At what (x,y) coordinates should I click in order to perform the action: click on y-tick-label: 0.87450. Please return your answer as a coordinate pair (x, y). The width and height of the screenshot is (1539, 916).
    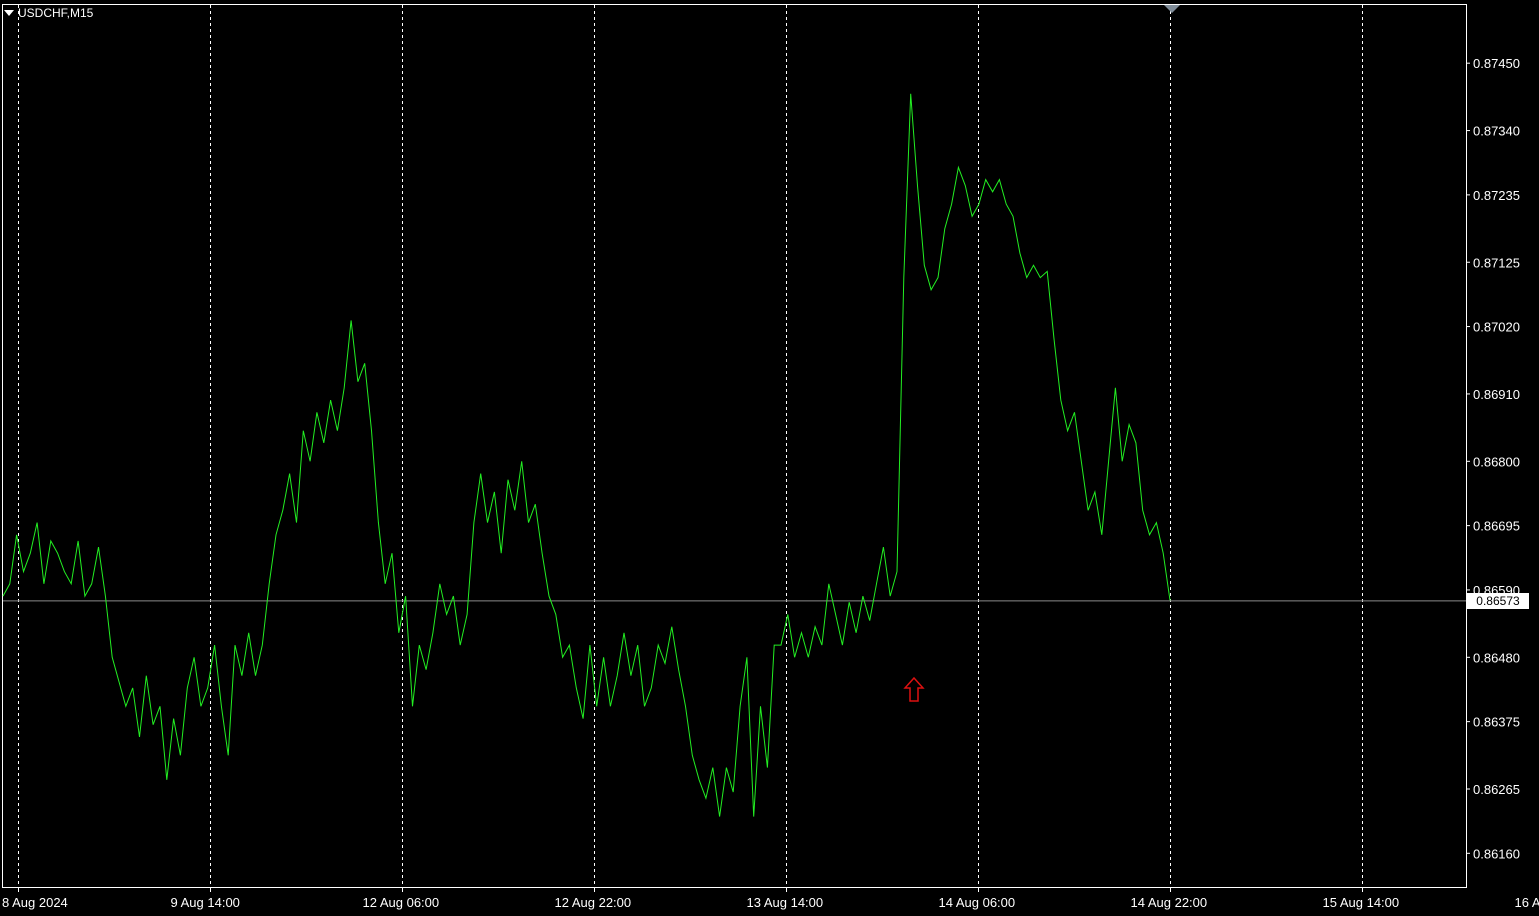
    Looking at the image, I should click on (1496, 63).